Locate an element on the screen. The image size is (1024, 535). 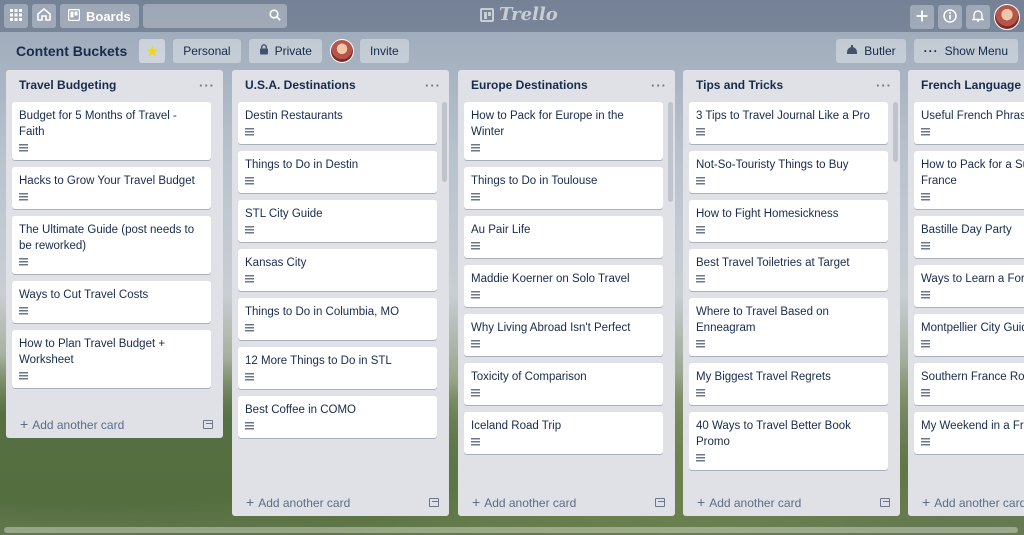
card-title: 40 Ways to Travel Better Book Promo is located at coordinates (773, 434).